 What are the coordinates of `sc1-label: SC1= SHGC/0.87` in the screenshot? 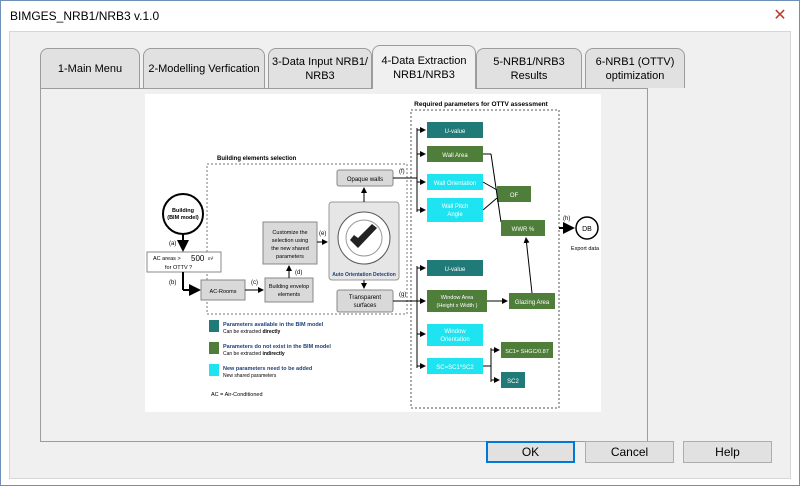 It's located at (527, 352).